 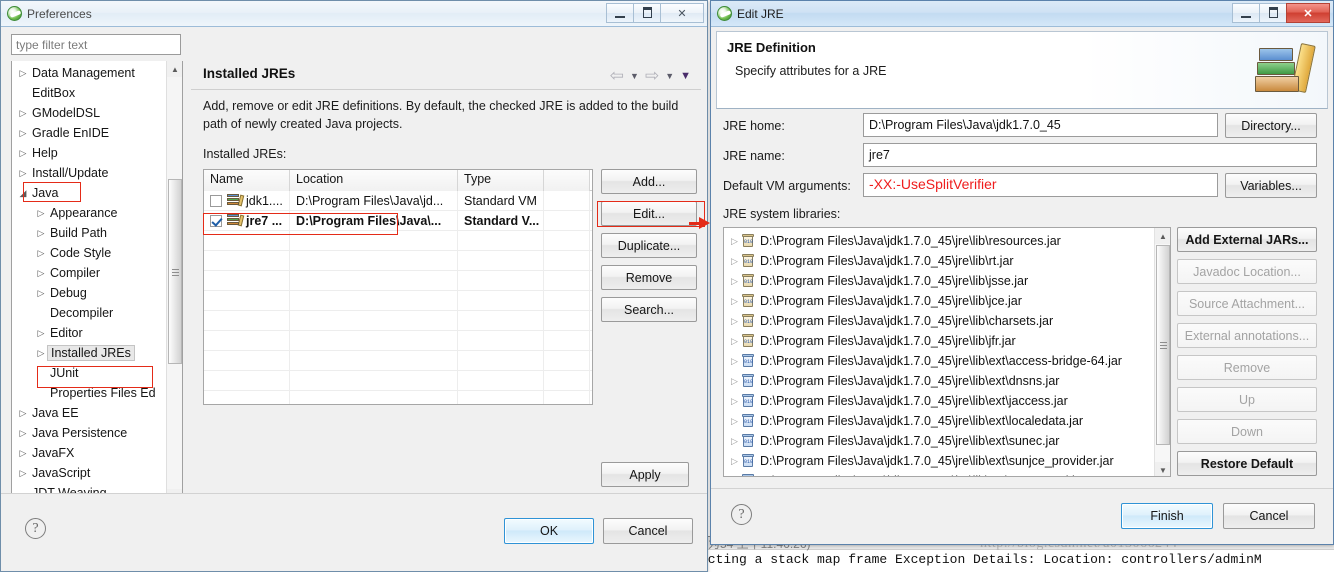 What do you see at coordinates (1162, 469) in the screenshot?
I see `scroll-down-icon: ▼` at bounding box center [1162, 469].